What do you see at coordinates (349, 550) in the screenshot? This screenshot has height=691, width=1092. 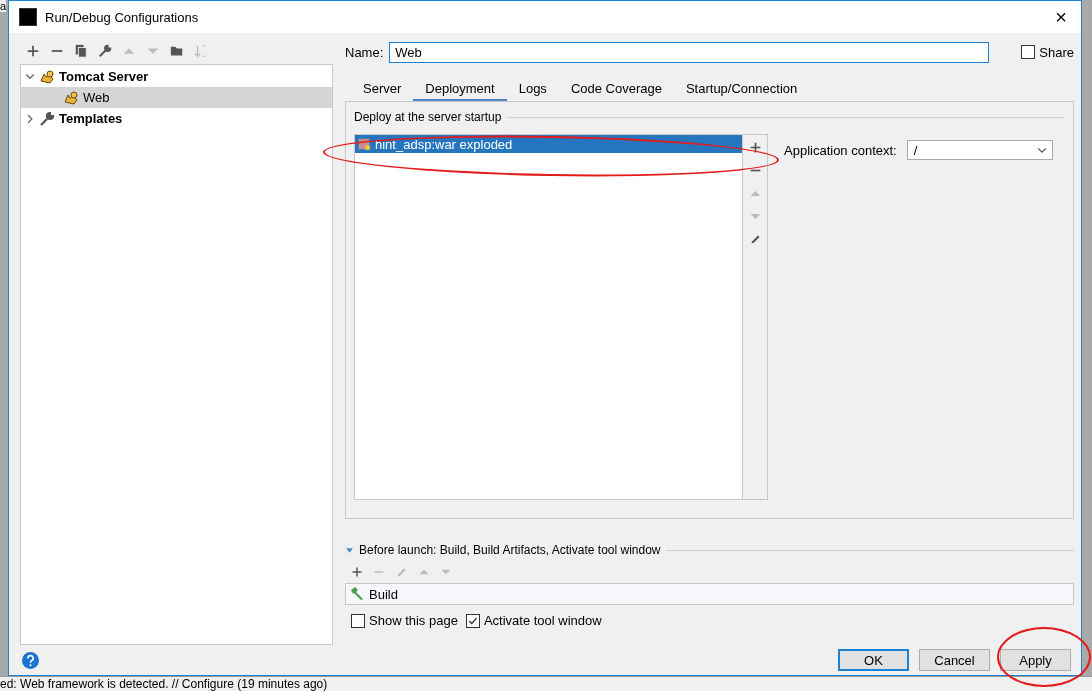 I see `expand-triangle-icon` at bounding box center [349, 550].